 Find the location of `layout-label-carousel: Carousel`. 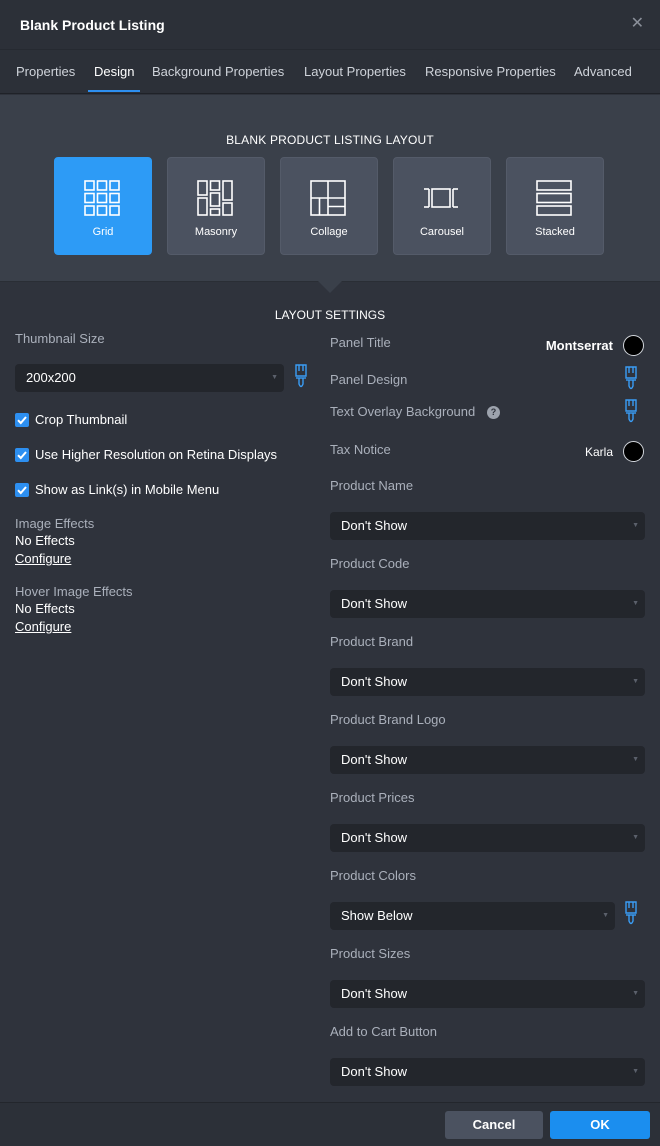

layout-label-carousel: Carousel is located at coordinates (442, 232).